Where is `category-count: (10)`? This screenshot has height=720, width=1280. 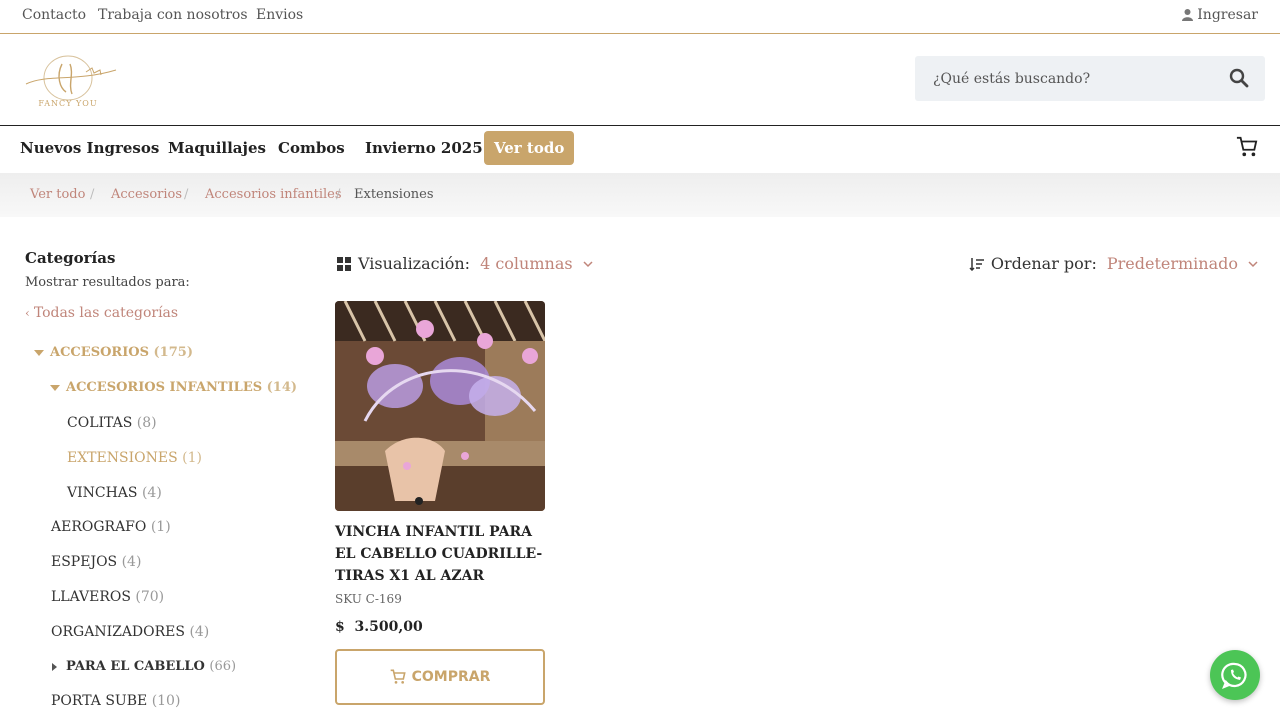
category-count: (10) is located at coordinates (166, 701).